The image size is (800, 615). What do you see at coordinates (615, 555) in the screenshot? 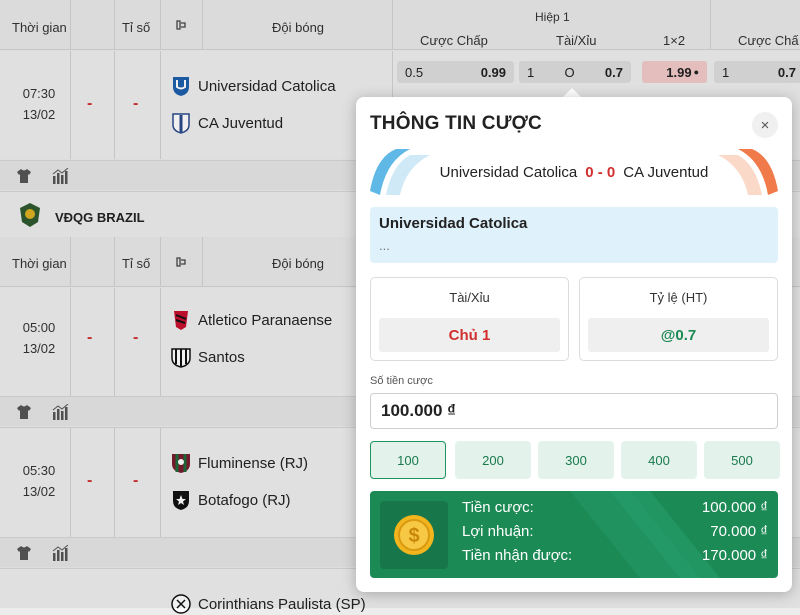
I see `payout-row: Tiền nhận được: 170.000 ₫` at bounding box center [615, 555].